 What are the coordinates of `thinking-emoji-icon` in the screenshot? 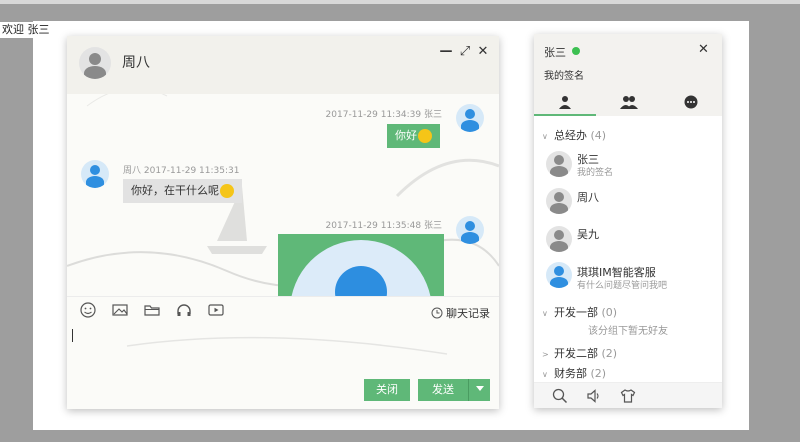 It's located at (227, 191).